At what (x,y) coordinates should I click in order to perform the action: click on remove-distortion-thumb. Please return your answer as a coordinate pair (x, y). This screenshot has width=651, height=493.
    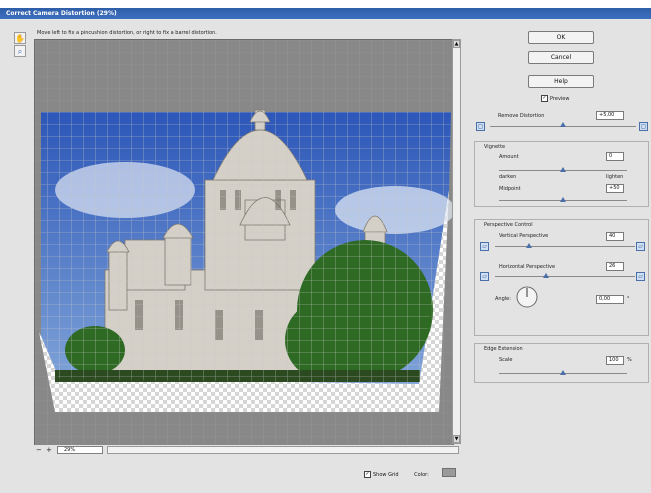
    Looking at the image, I should click on (563, 124).